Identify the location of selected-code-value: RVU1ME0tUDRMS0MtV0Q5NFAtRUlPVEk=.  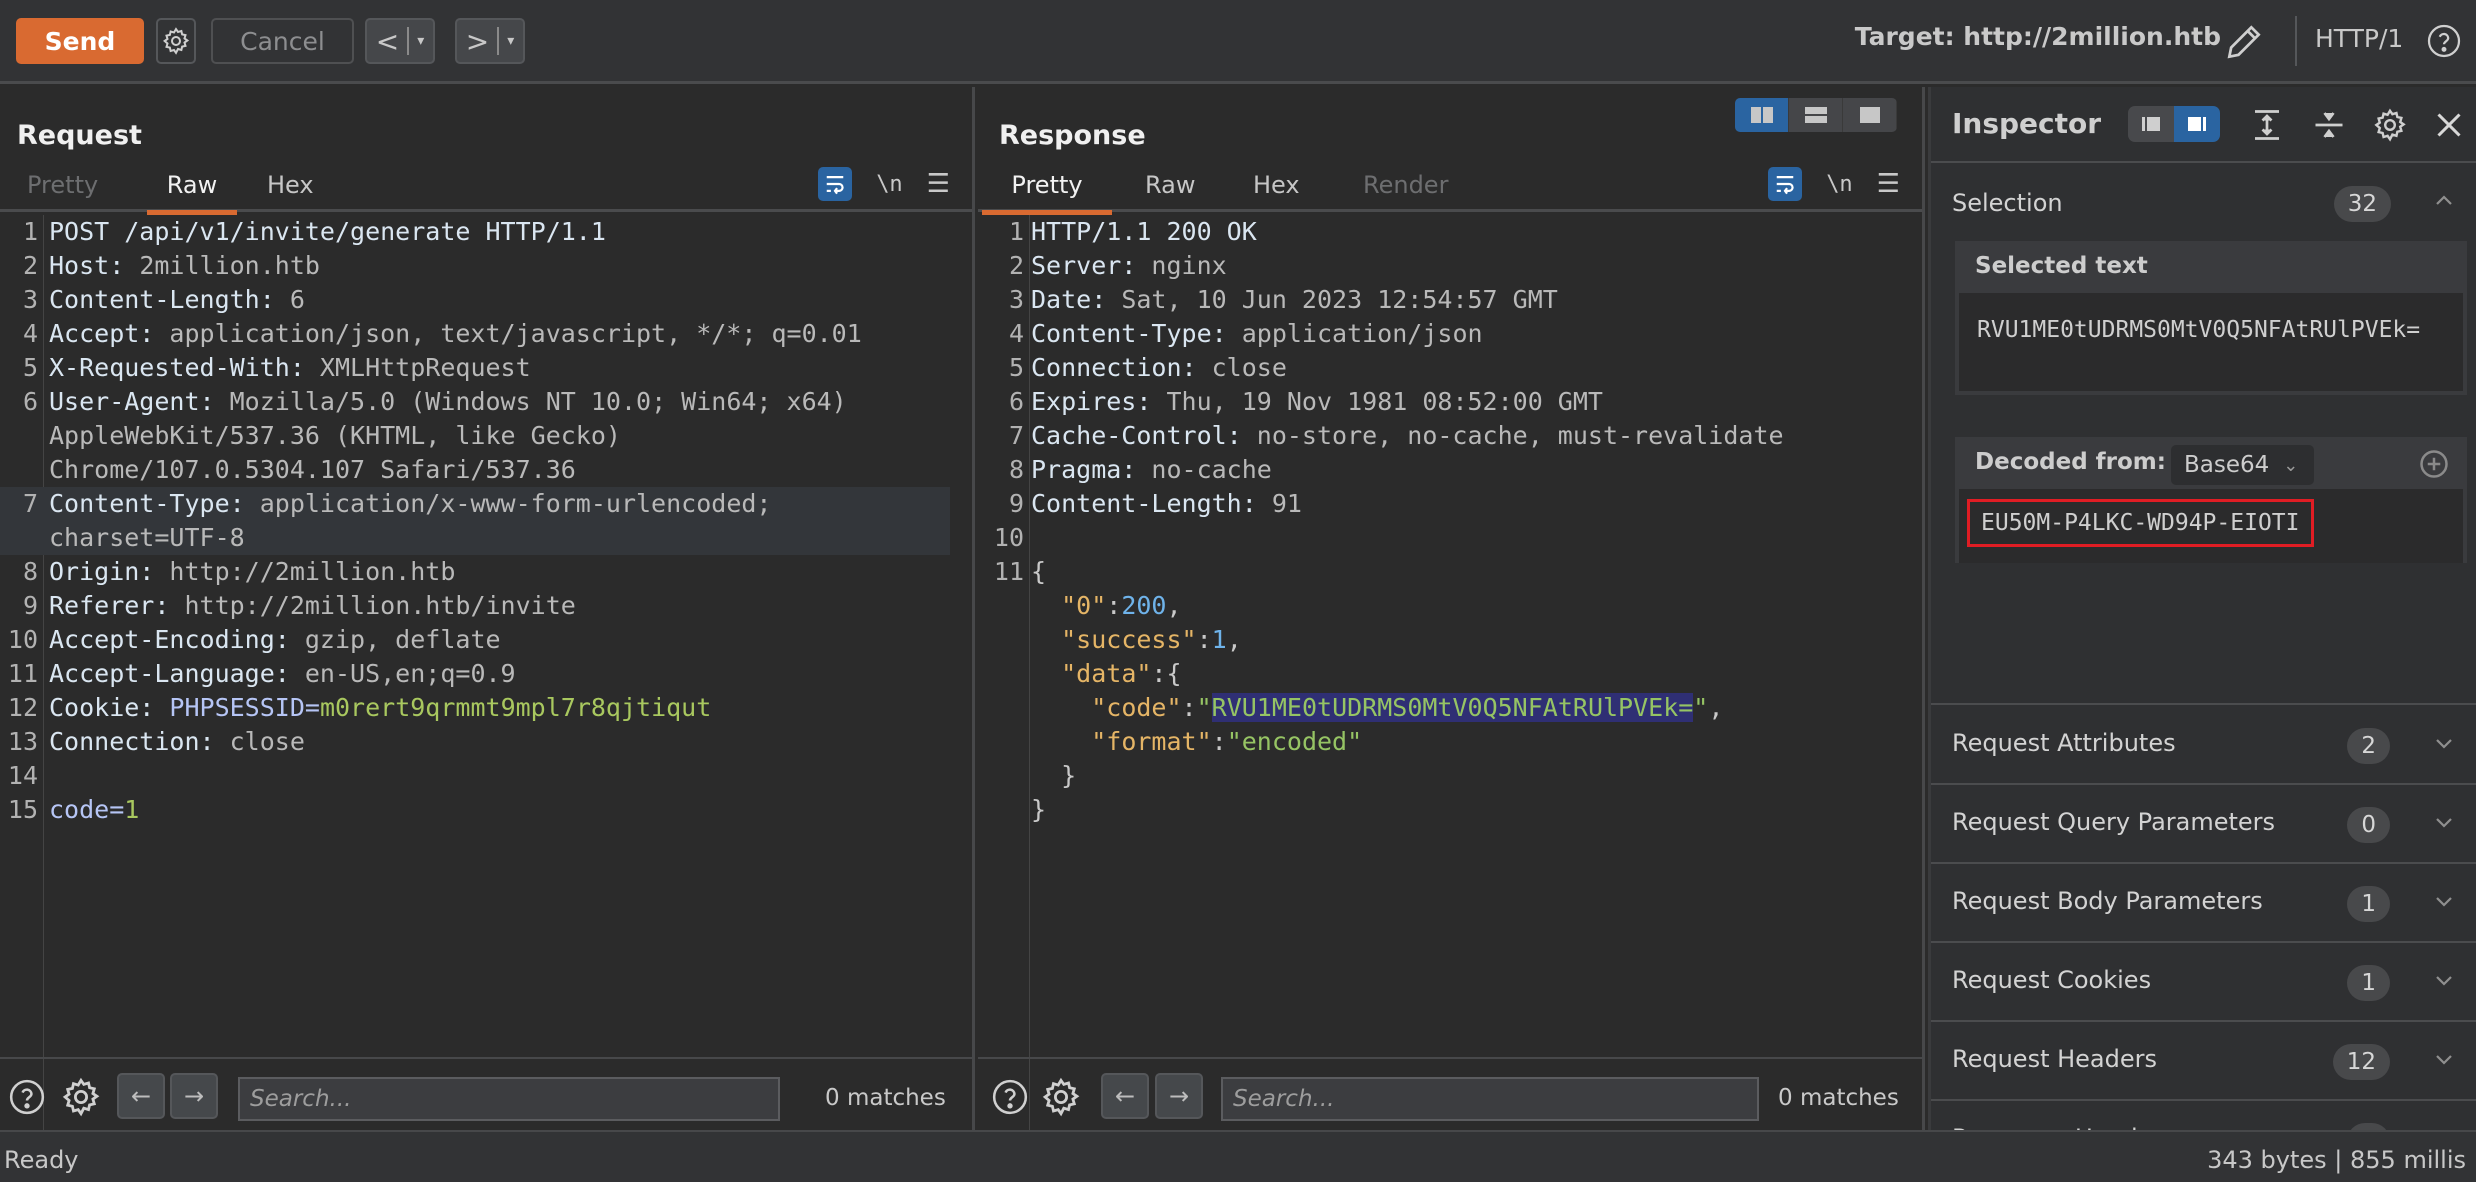
(1452, 707).